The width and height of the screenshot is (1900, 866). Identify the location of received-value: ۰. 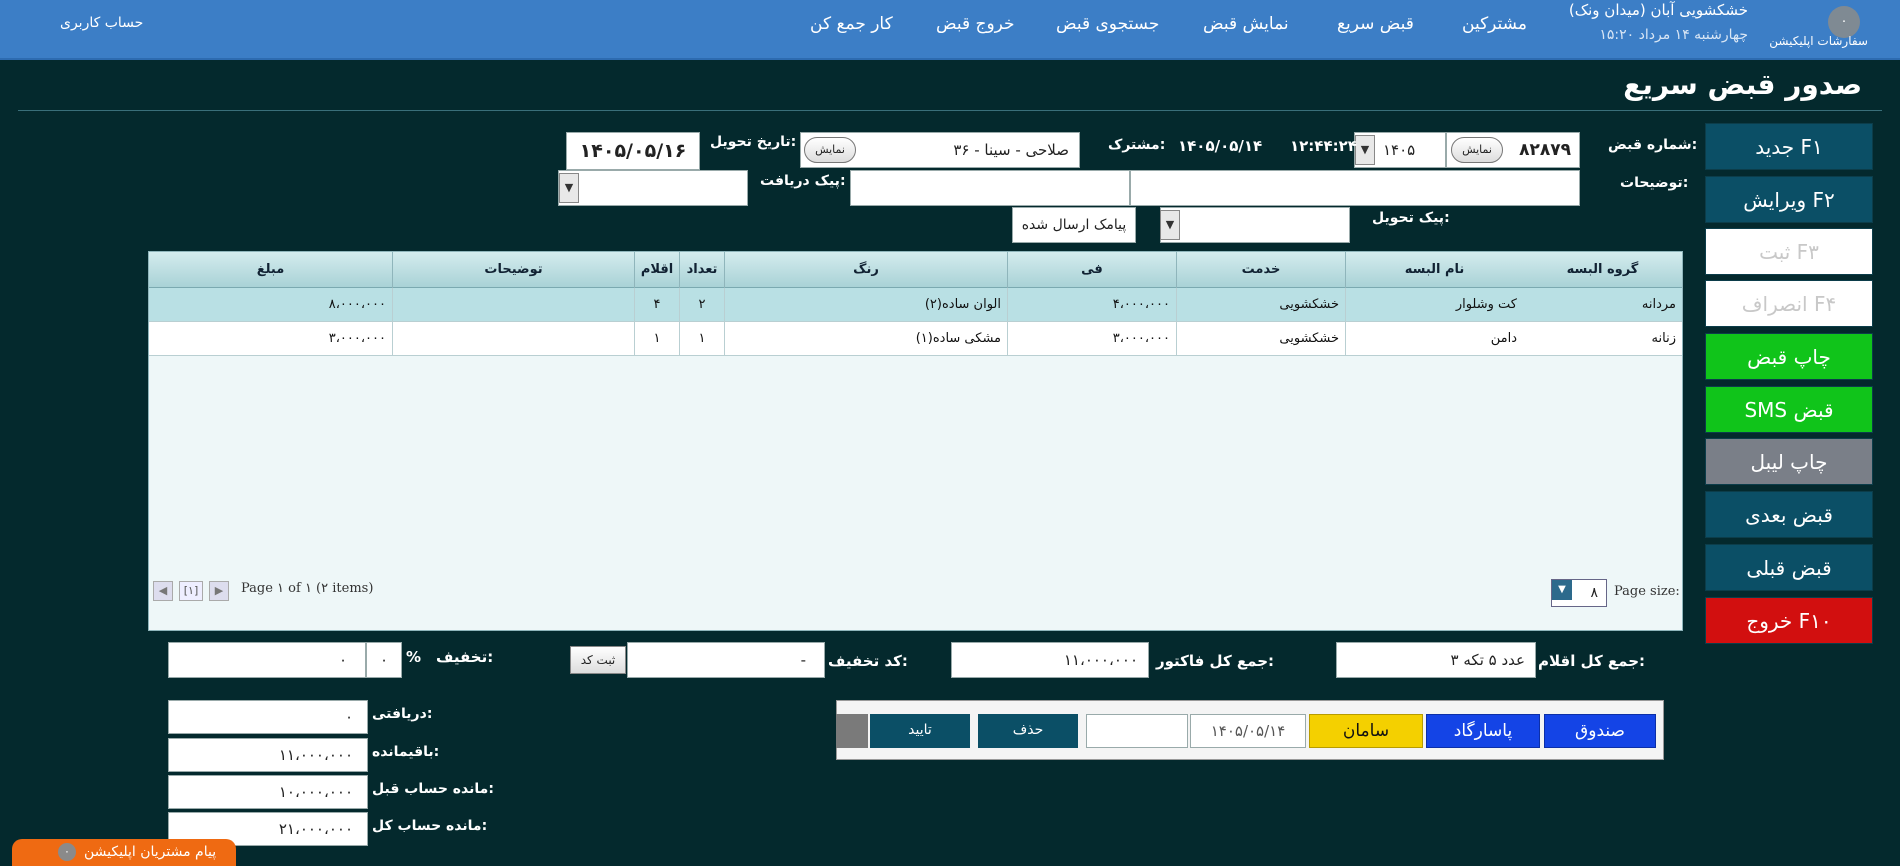
(348, 717).